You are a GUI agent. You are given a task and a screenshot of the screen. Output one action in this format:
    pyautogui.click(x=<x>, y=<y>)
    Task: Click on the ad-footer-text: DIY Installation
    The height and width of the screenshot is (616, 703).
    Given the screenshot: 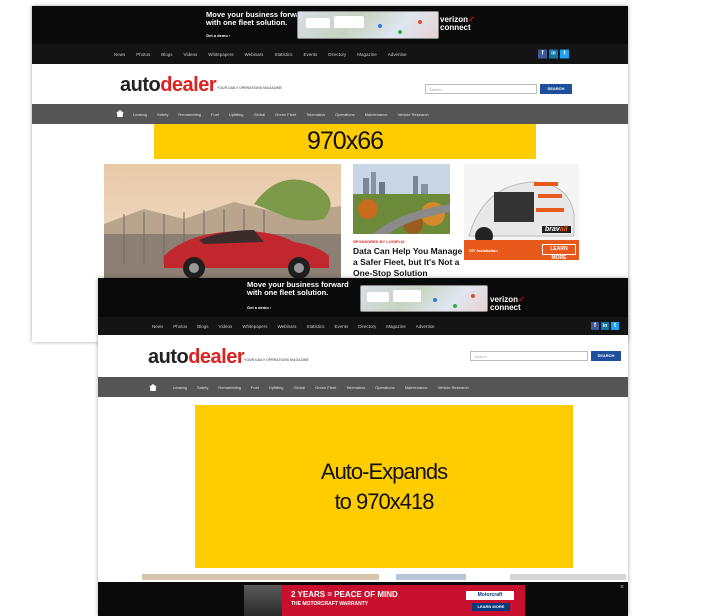 What is the action you would take?
    pyautogui.click(x=483, y=250)
    